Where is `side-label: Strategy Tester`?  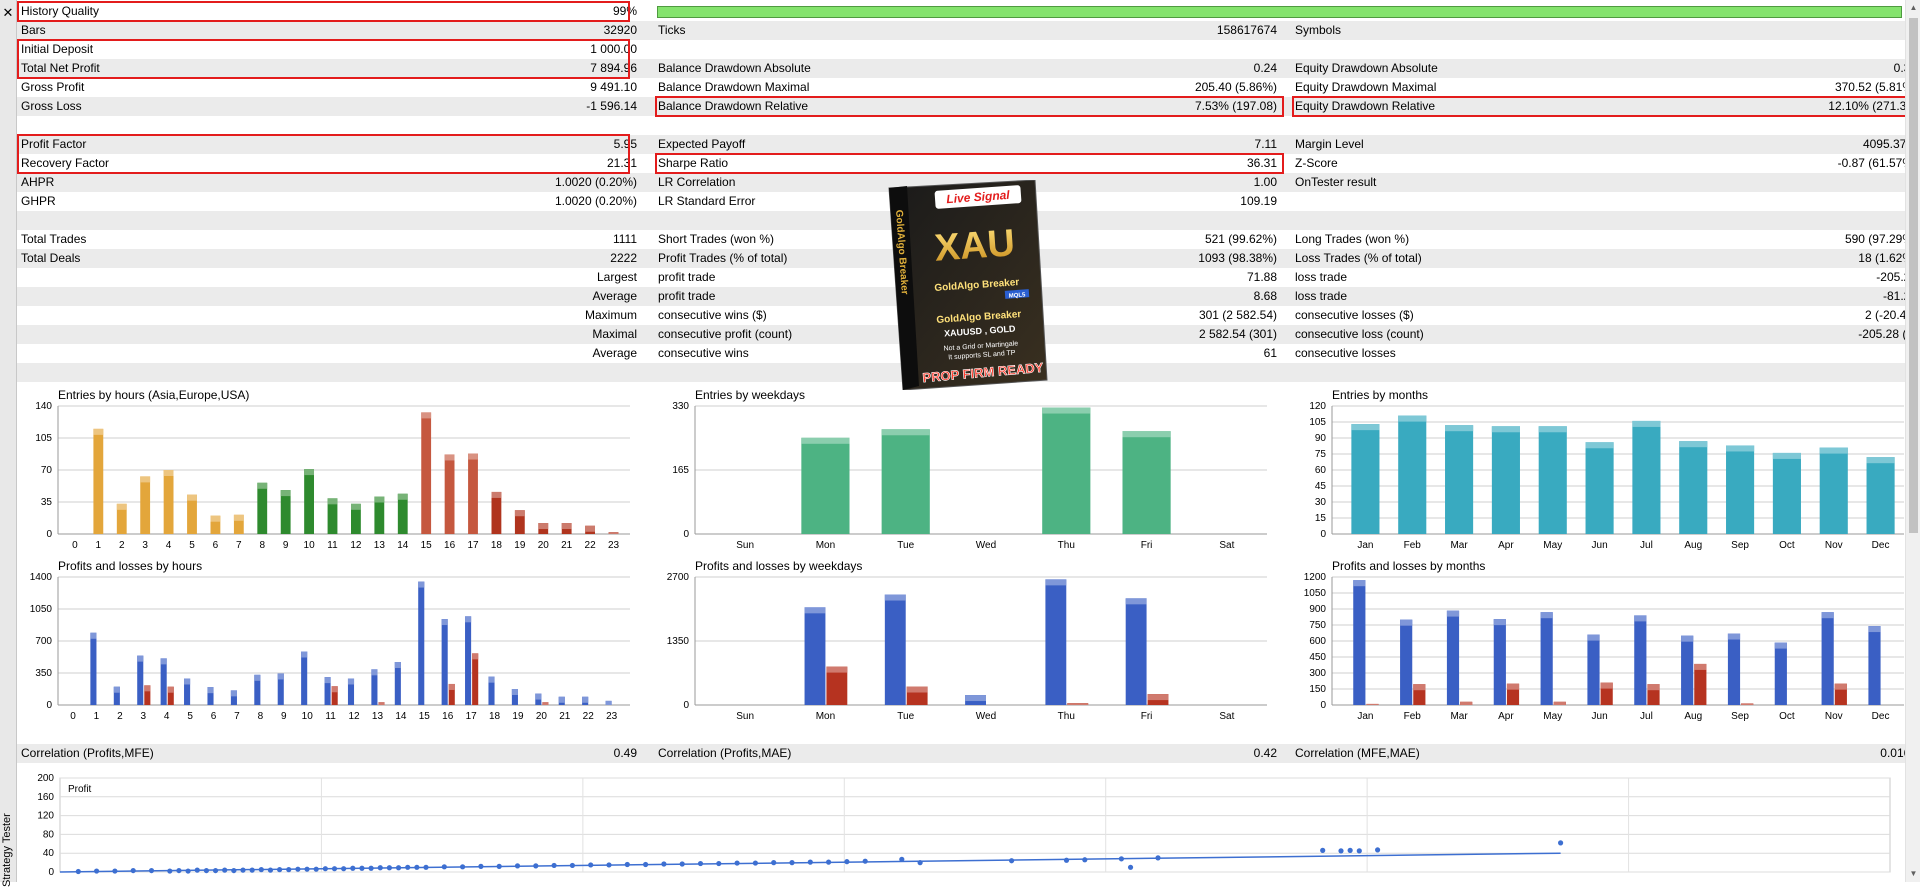
side-label: Strategy Tester is located at coordinates (7, 850).